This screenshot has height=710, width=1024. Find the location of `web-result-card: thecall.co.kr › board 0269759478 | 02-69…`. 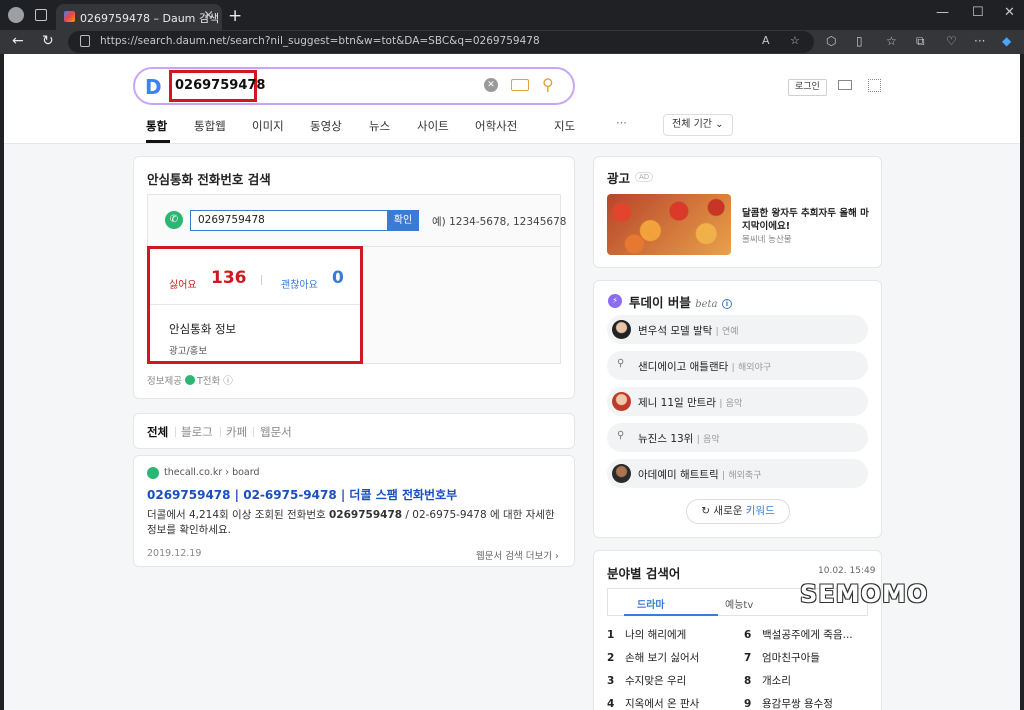

web-result-card: thecall.co.kr › board 0269759478 | 02-69… is located at coordinates (354, 511).